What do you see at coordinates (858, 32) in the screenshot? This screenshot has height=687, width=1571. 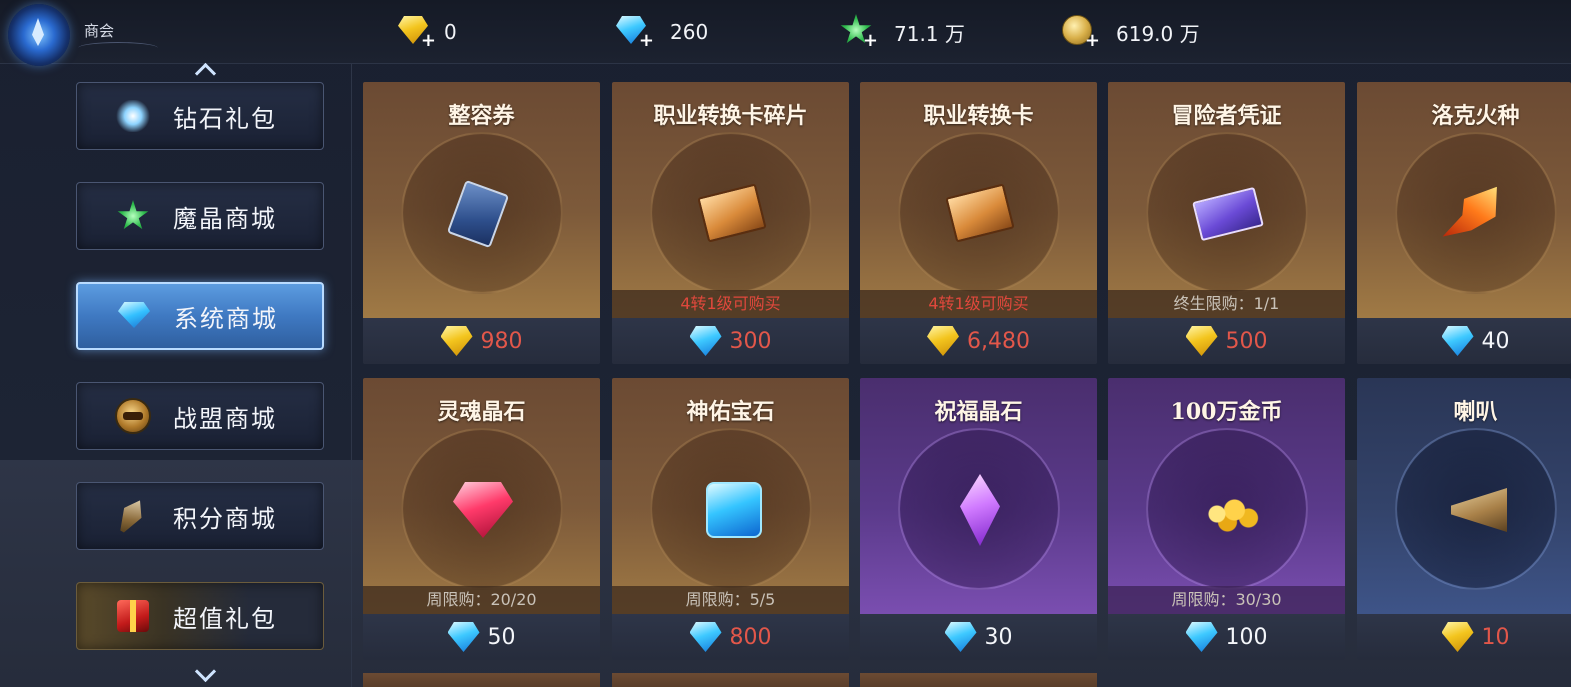 I see `green-crystal-icon: +` at bounding box center [858, 32].